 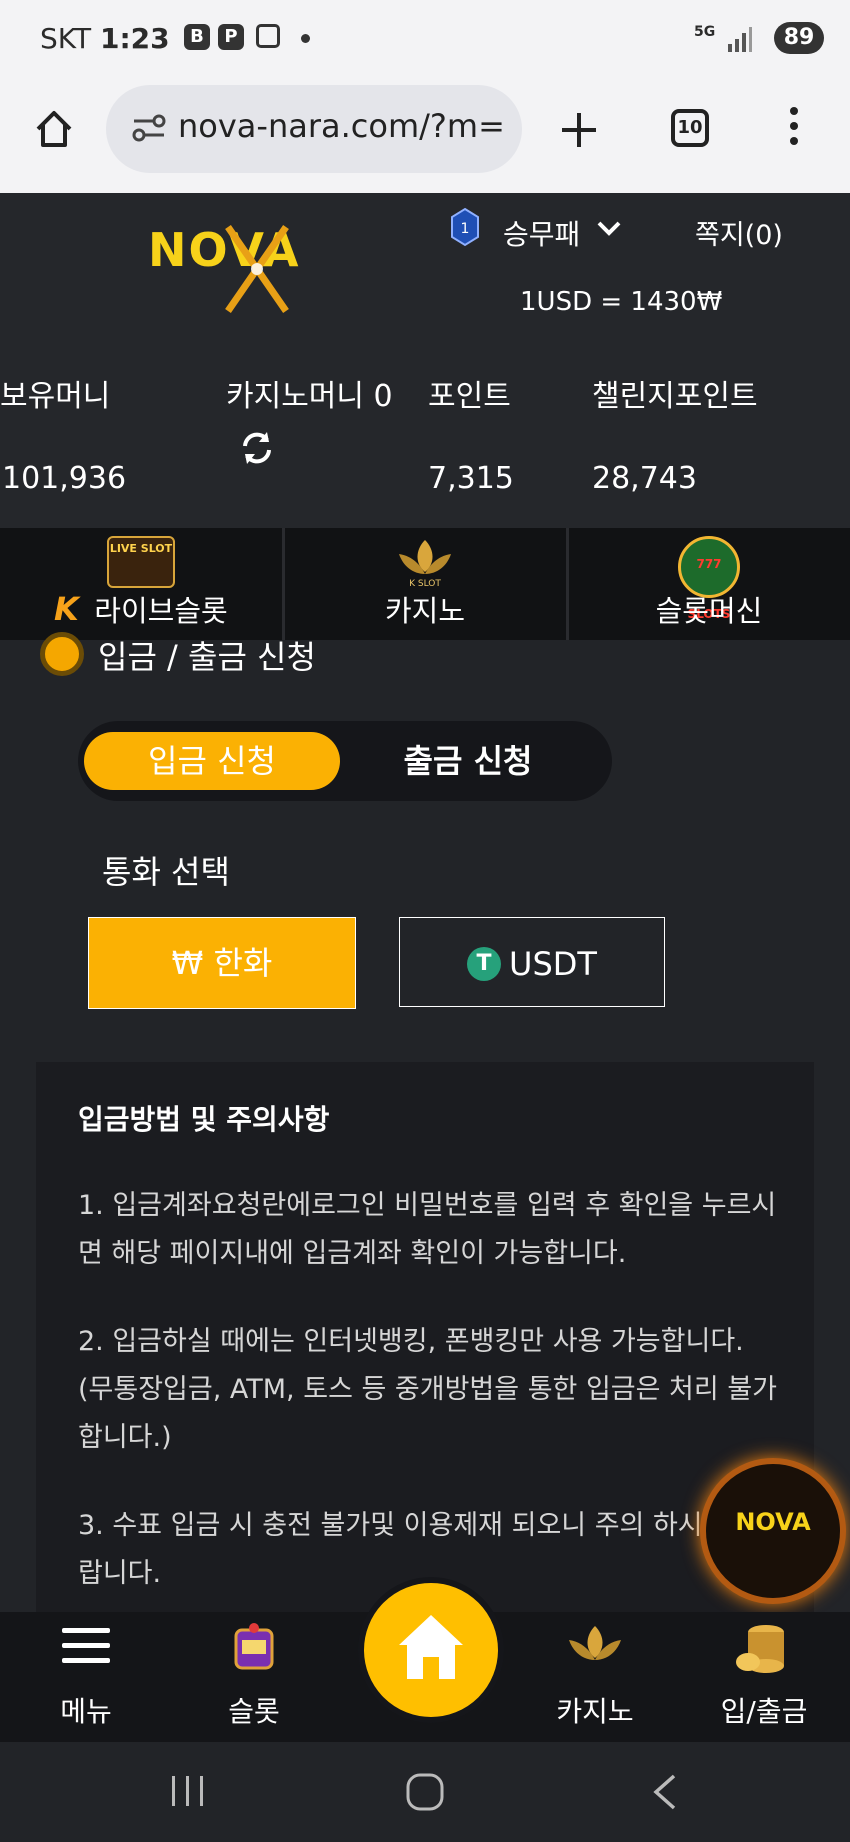 What do you see at coordinates (469, 396) in the screenshot?
I see `point-label: 포인트` at bounding box center [469, 396].